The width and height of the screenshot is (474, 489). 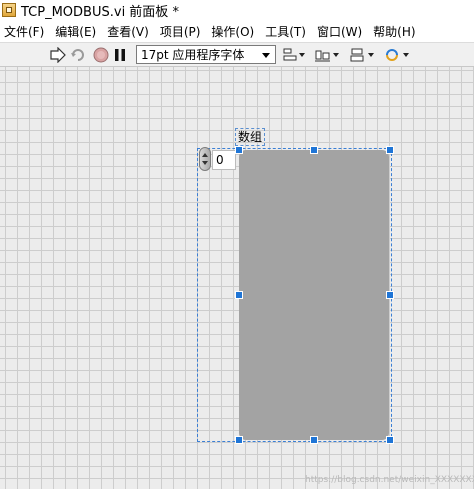 What do you see at coordinates (295, 55) in the screenshot?
I see `align-objects-icon` at bounding box center [295, 55].